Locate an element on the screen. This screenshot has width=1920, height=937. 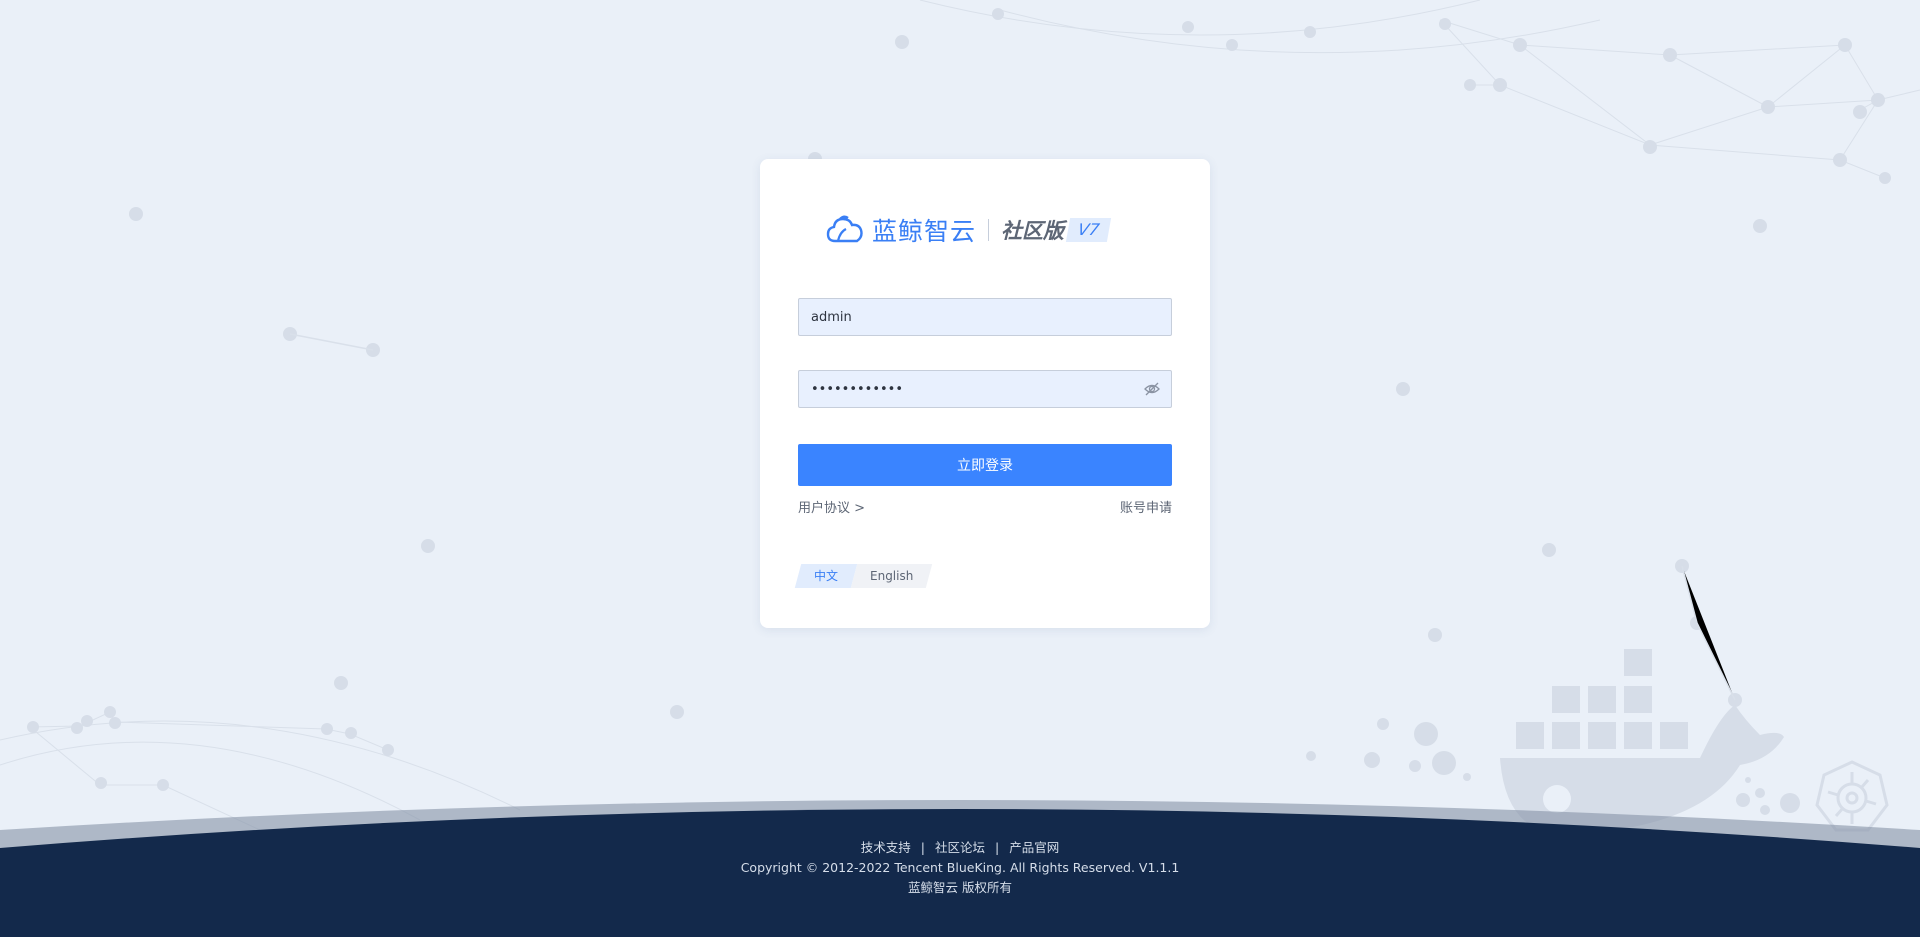
lang-option-chinese: 中文 is located at coordinates (826, 576).